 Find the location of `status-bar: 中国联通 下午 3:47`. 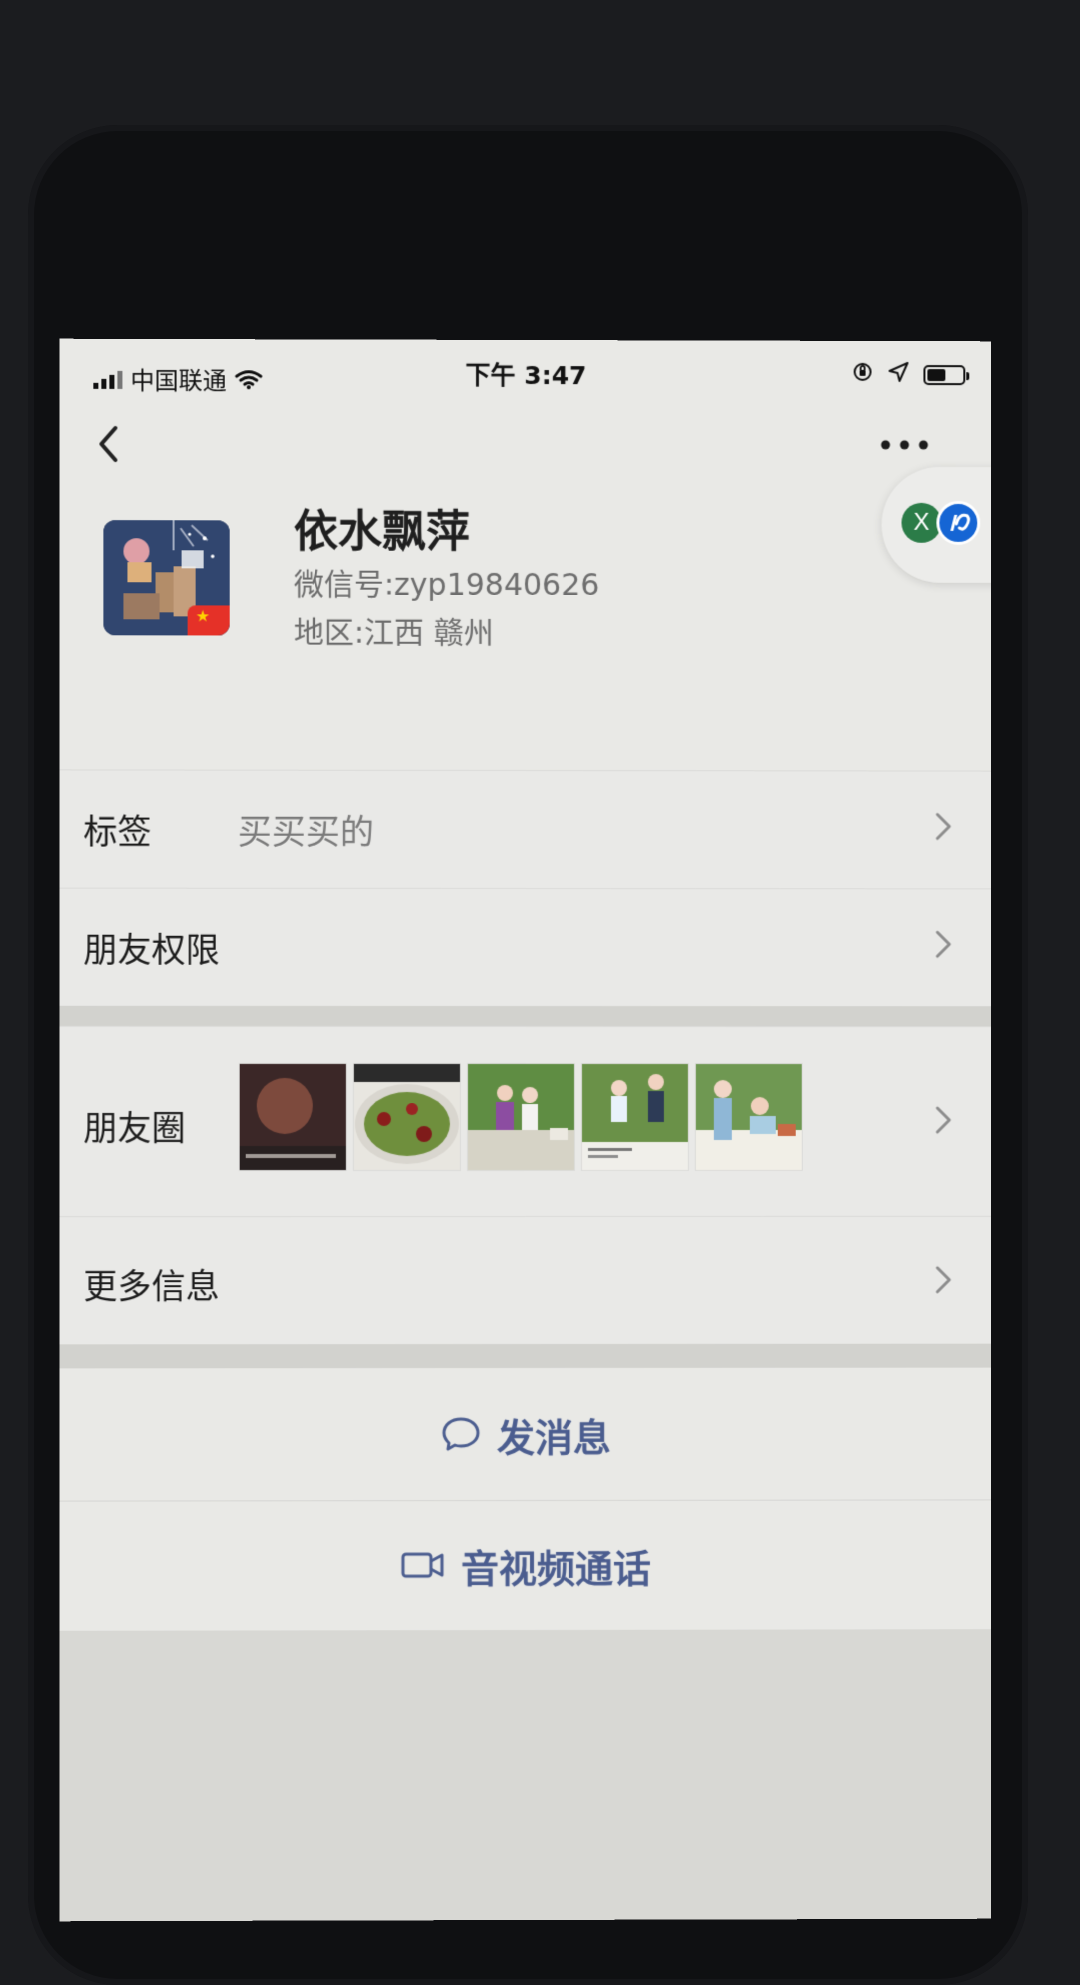

status-bar: 中国联通 下午 3:47 is located at coordinates (525, 373).